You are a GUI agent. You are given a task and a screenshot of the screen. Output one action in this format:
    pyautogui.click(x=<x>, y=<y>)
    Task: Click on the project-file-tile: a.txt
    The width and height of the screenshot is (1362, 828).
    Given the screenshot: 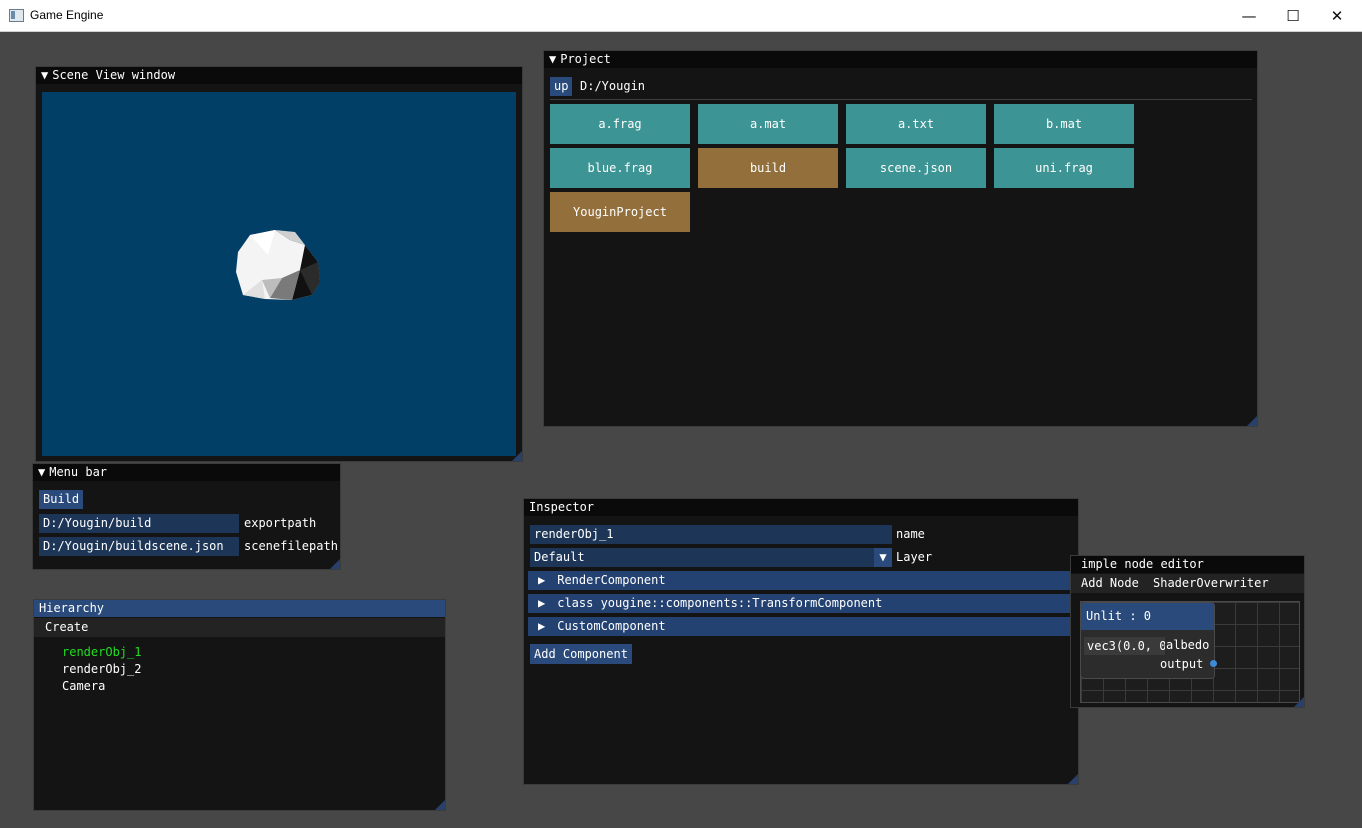 What is the action you would take?
    pyautogui.click(x=916, y=124)
    